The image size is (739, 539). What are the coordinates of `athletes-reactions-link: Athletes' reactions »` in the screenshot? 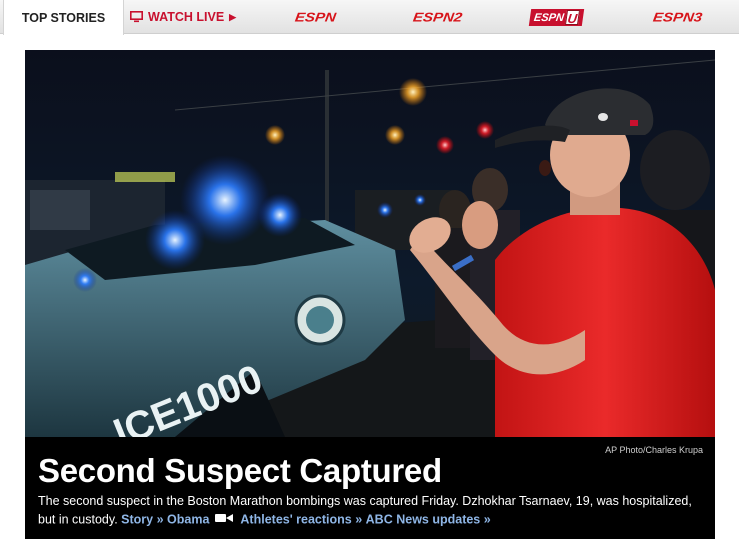 It's located at (301, 519).